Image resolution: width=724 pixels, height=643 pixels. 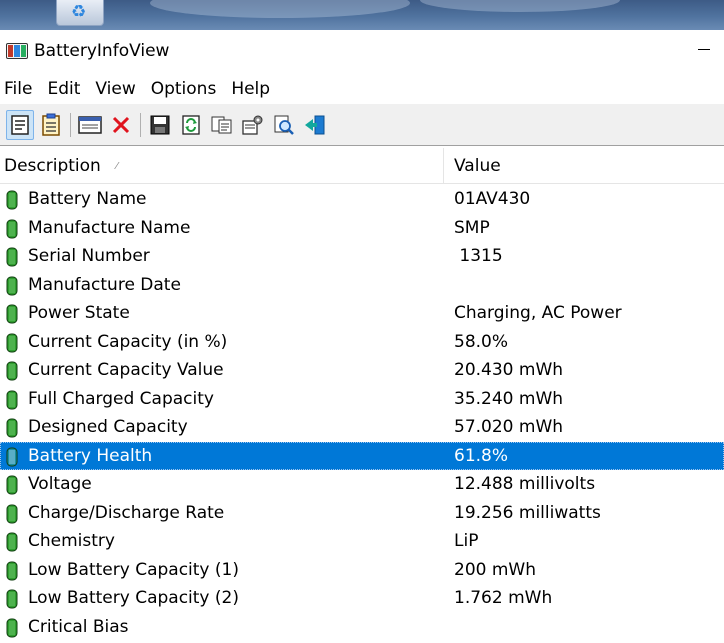 What do you see at coordinates (64, 89) in the screenshot?
I see `menu-edit: Edit` at bounding box center [64, 89].